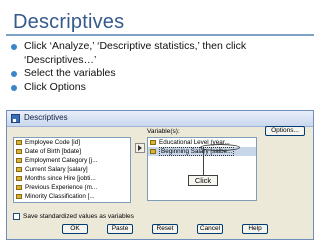  I want to click on reset-button: Reset, so click(165, 229).